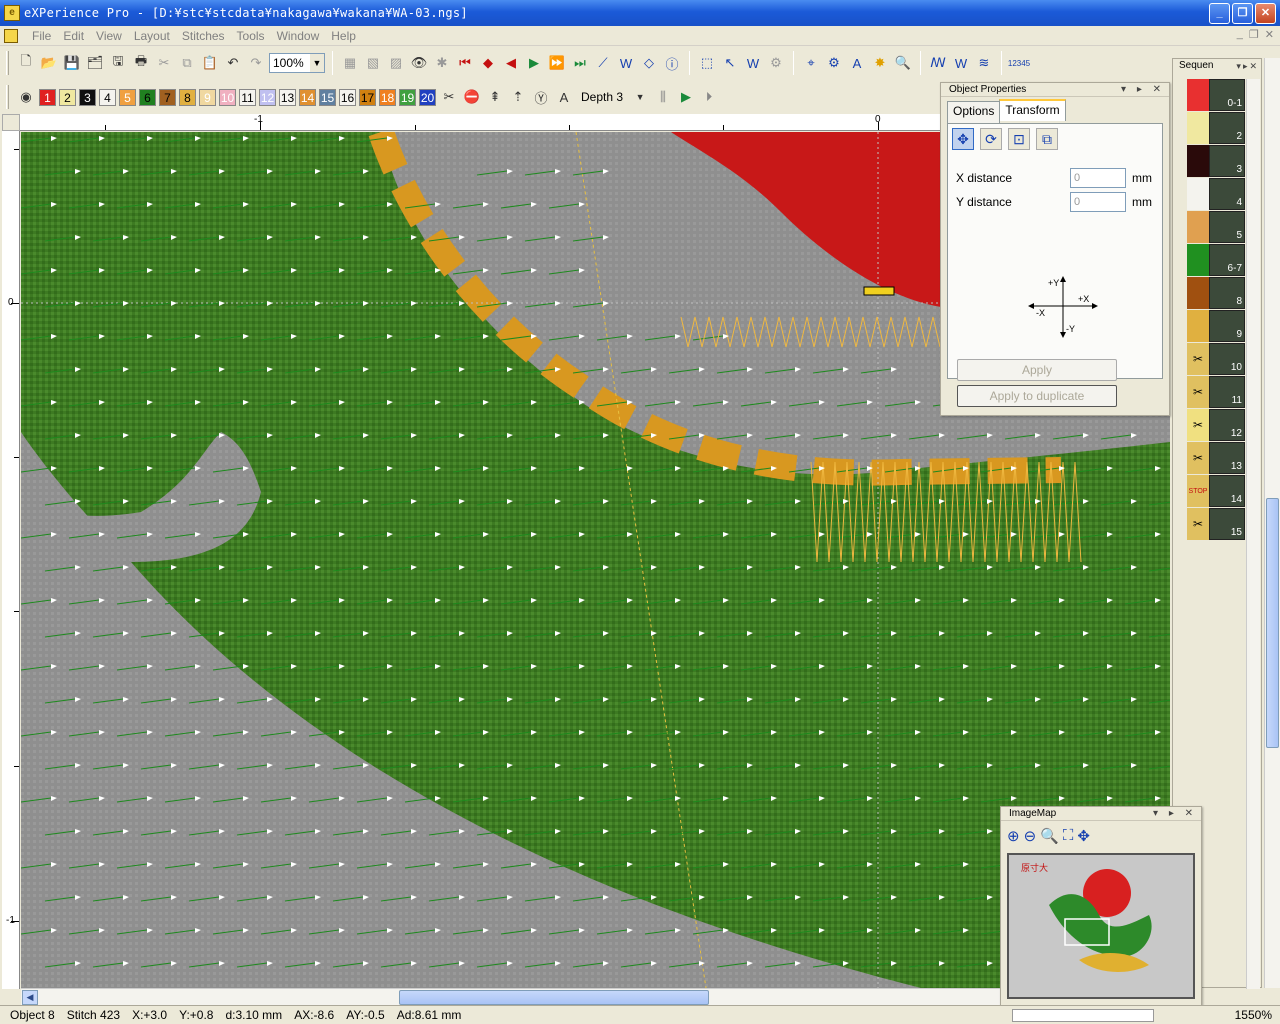  What do you see at coordinates (1242, 13) in the screenshot?
I see `maximize-button: ❐` at bounding box center [1242, 13].